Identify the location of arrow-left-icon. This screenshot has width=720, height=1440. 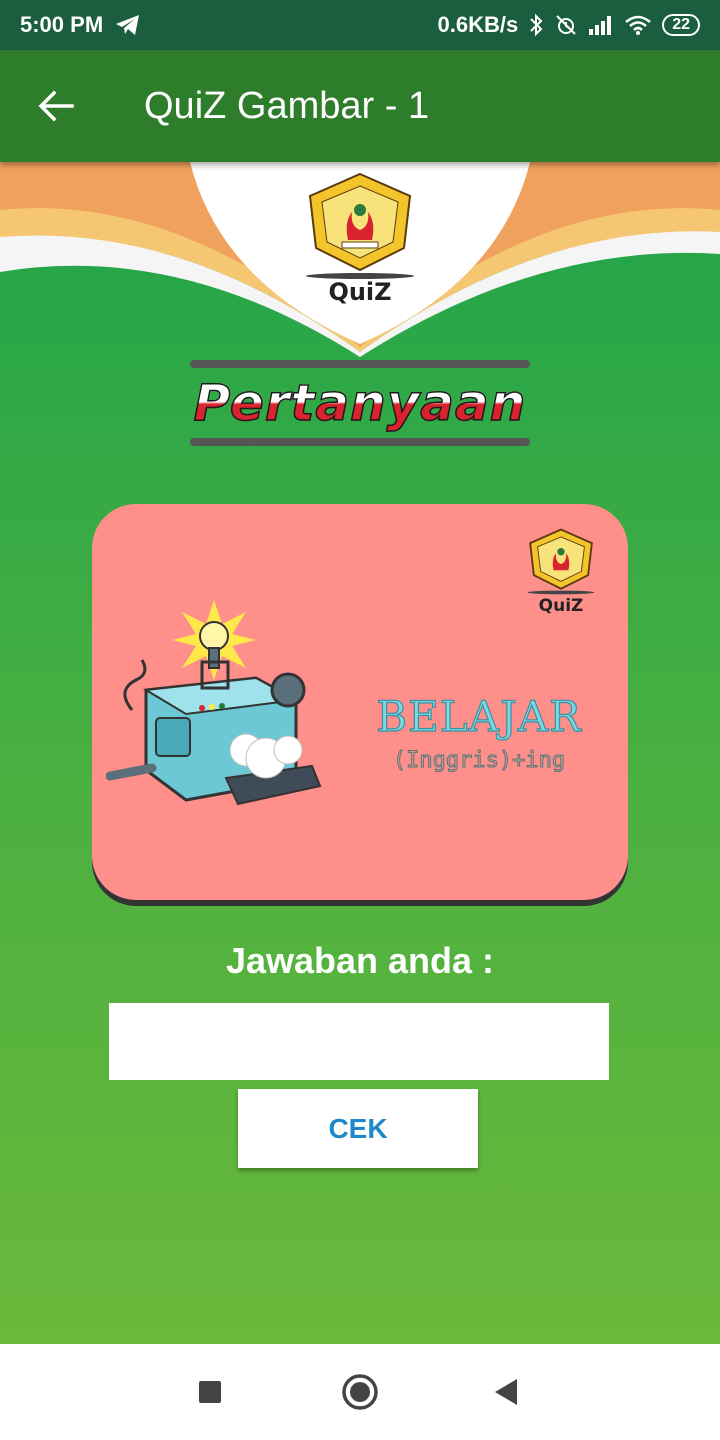
(56, 106).